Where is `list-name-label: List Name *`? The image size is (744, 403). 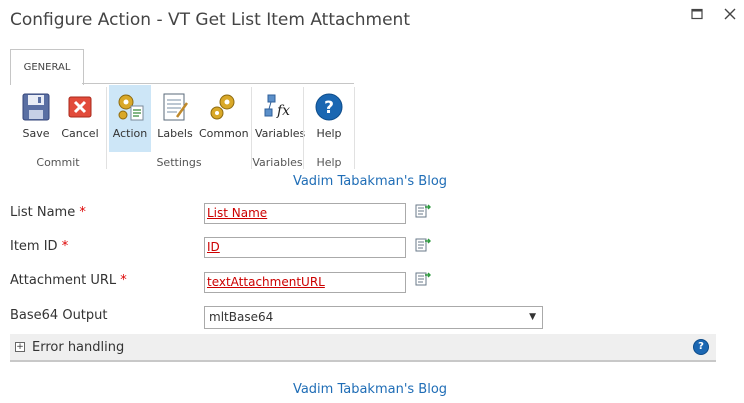
list-name-label: List Name * is located at coordinates (48, 212).